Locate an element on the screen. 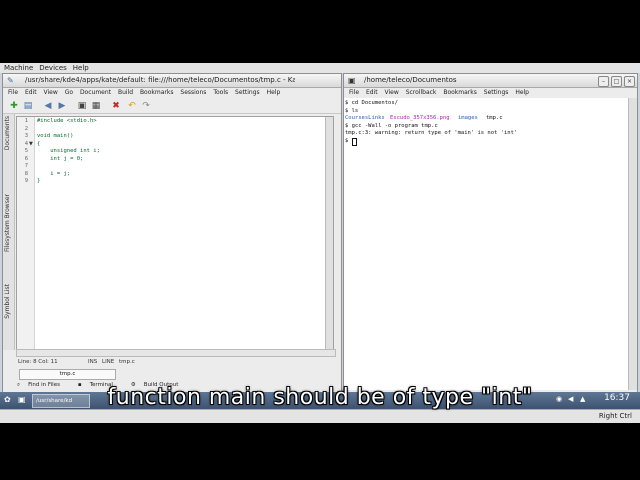 The image size is (640, 480). ls-entry: Escudo_357x356.png is located at coordinates (420, 118).